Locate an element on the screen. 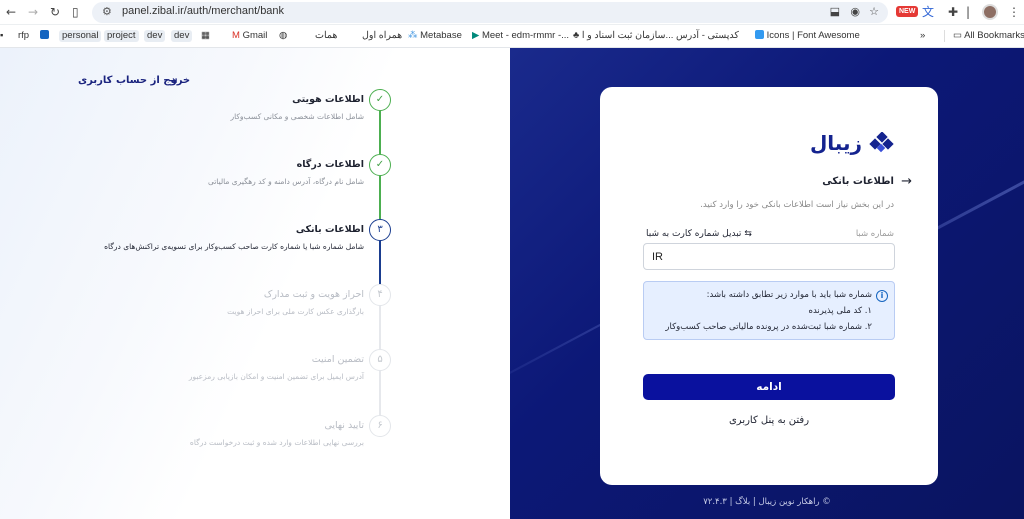  zibal-logo: زیبال is located at coordinates (852, 143).